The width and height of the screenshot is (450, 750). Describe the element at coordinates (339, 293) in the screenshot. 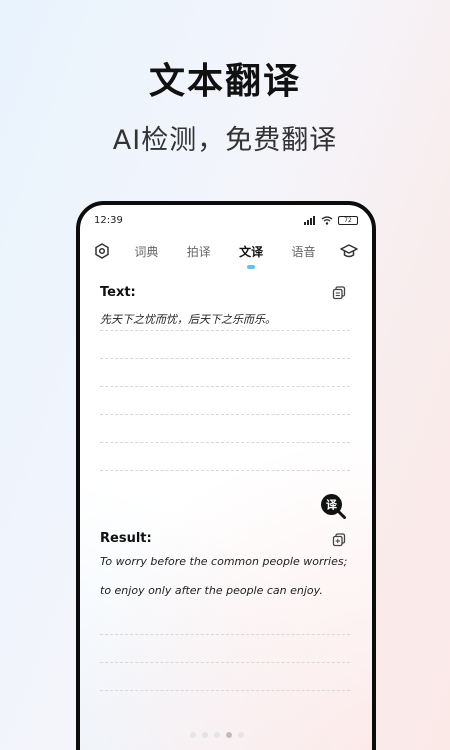

I see `copy-icon` at that location.